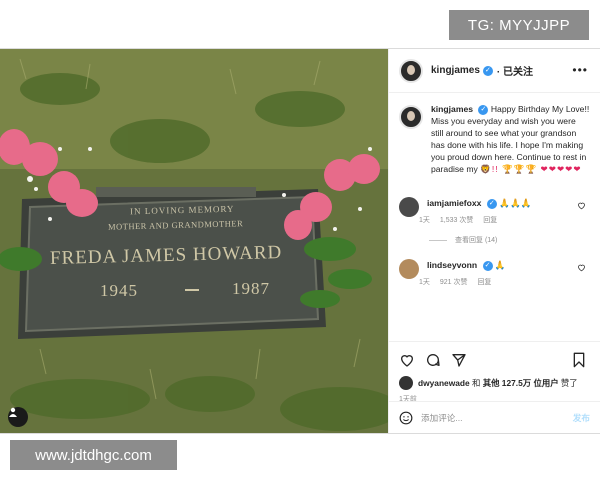  I want to click on liker-avatar, so click(406, 383).